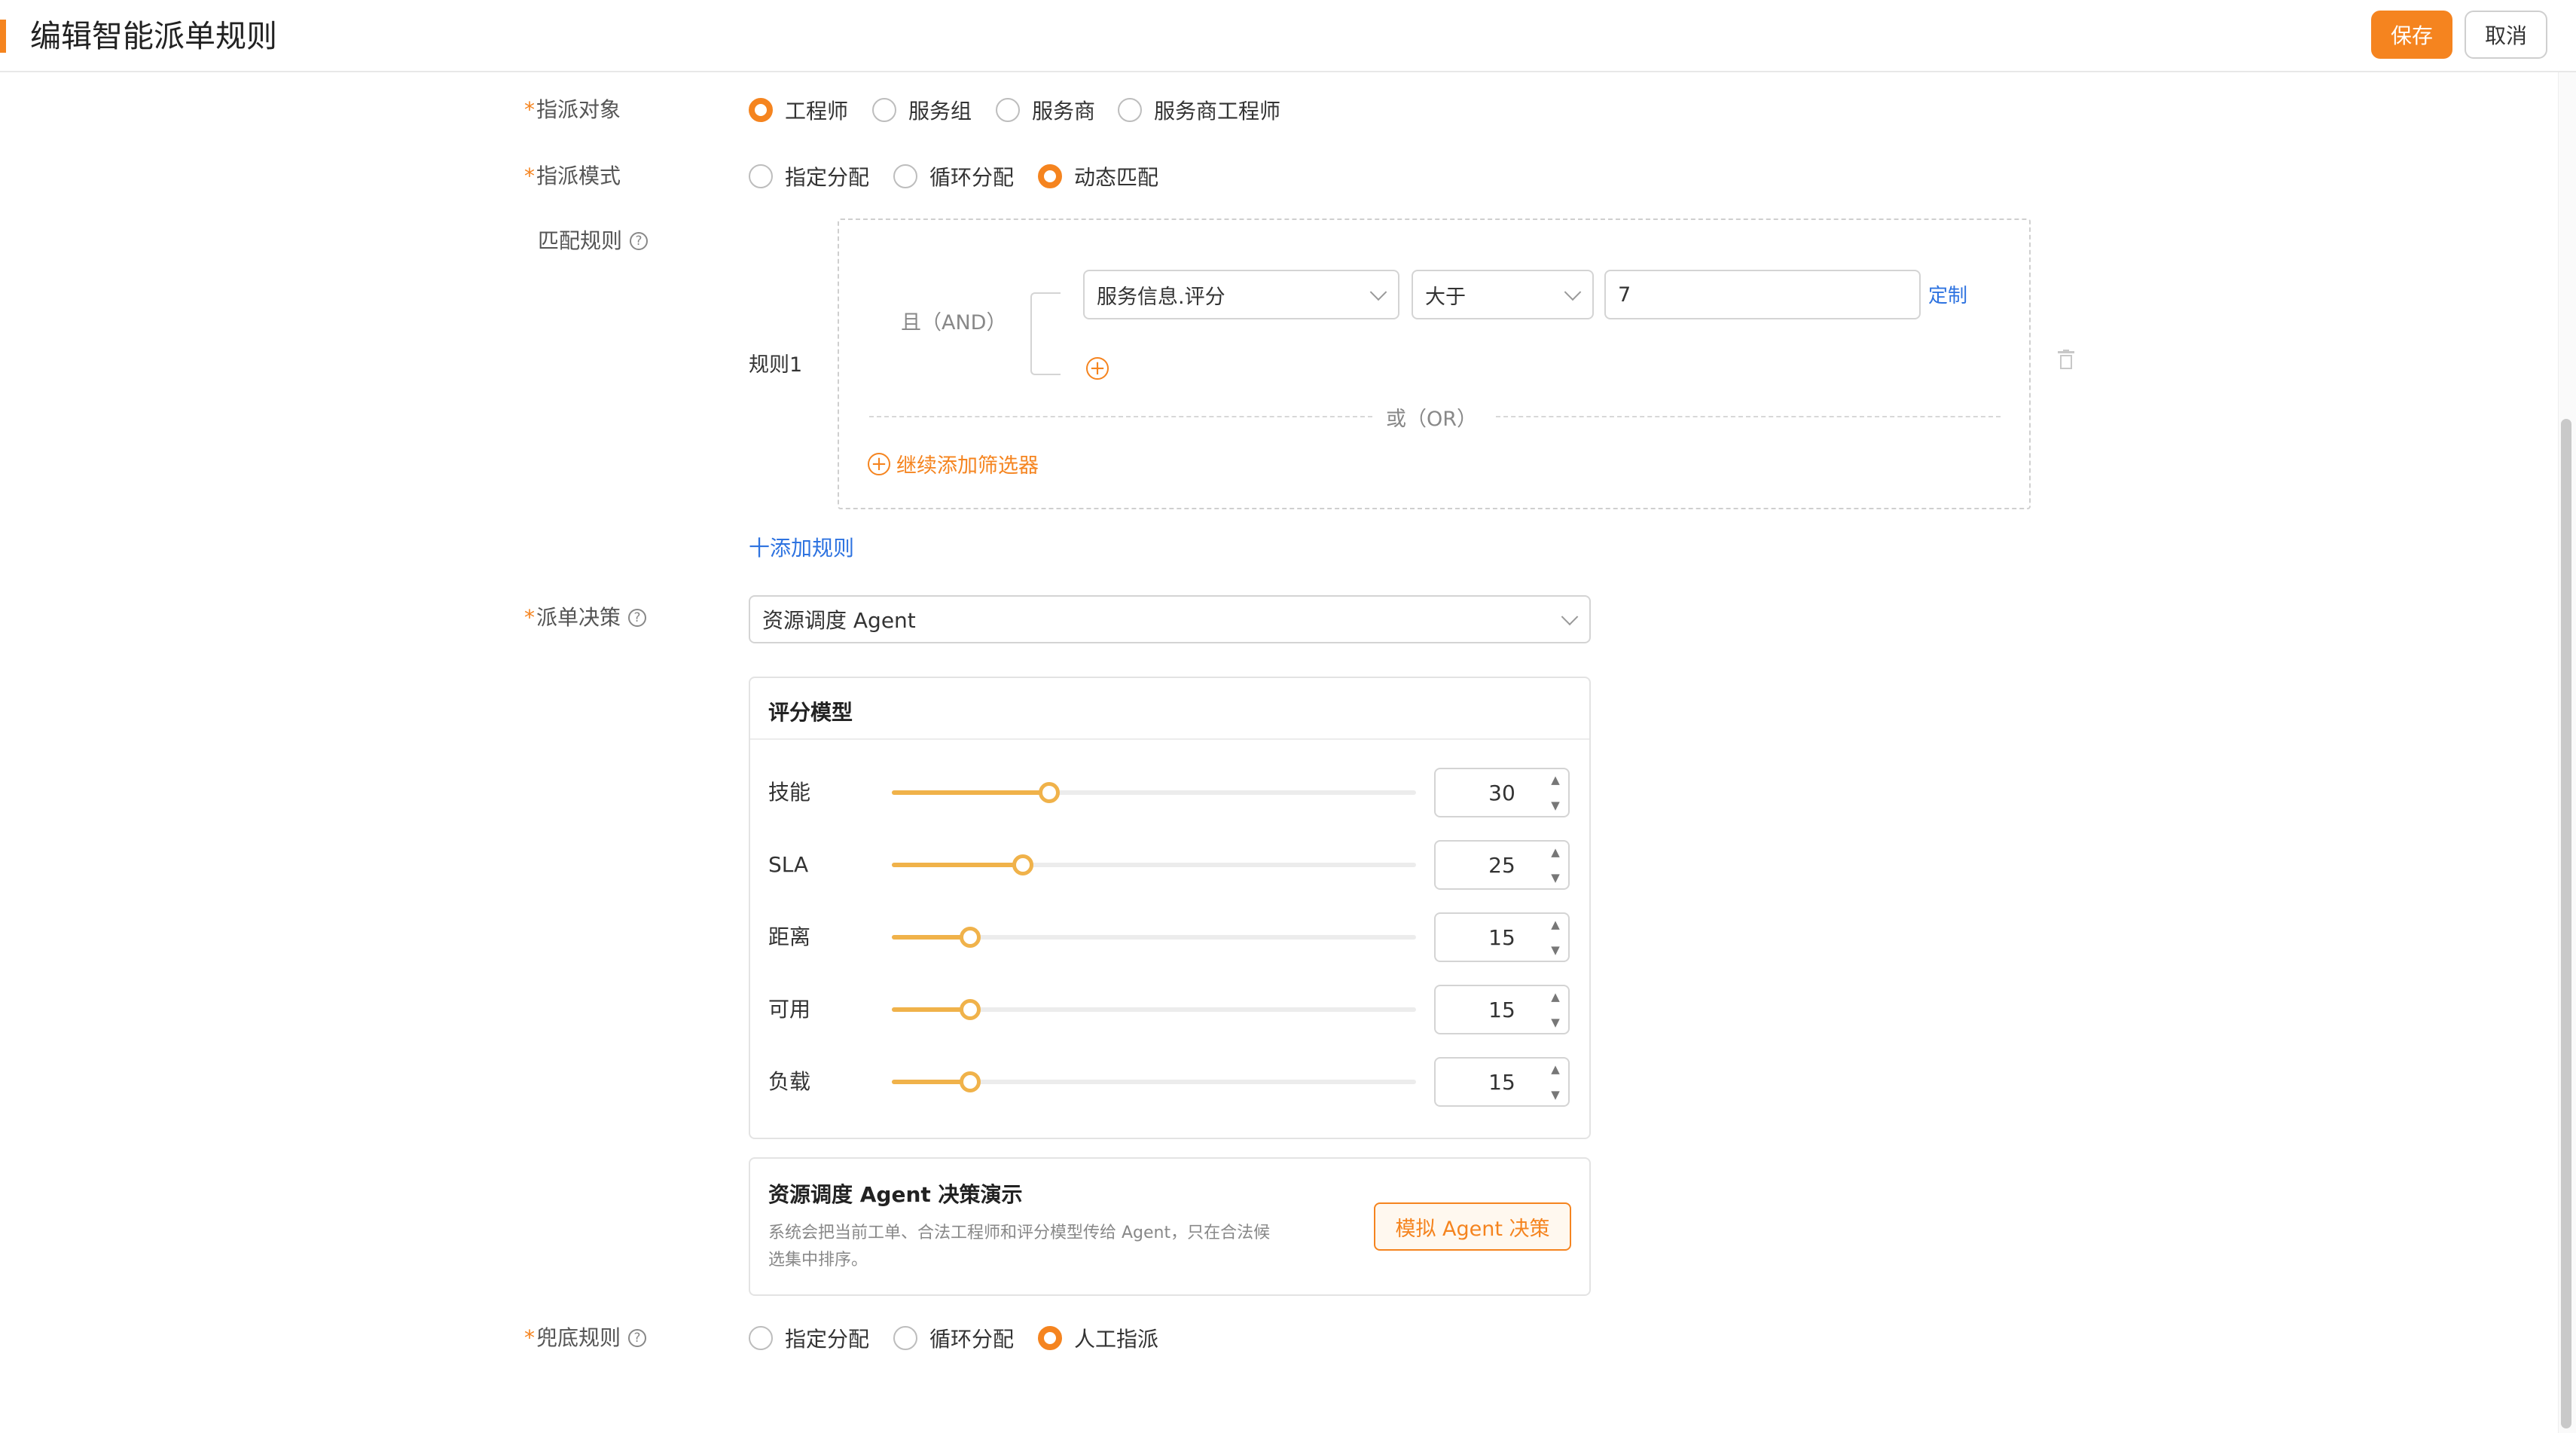 This screenshot has width=2576, height=1433. I want to click on add-filter-button: + 继续添加筛选器, so click(953, 463).